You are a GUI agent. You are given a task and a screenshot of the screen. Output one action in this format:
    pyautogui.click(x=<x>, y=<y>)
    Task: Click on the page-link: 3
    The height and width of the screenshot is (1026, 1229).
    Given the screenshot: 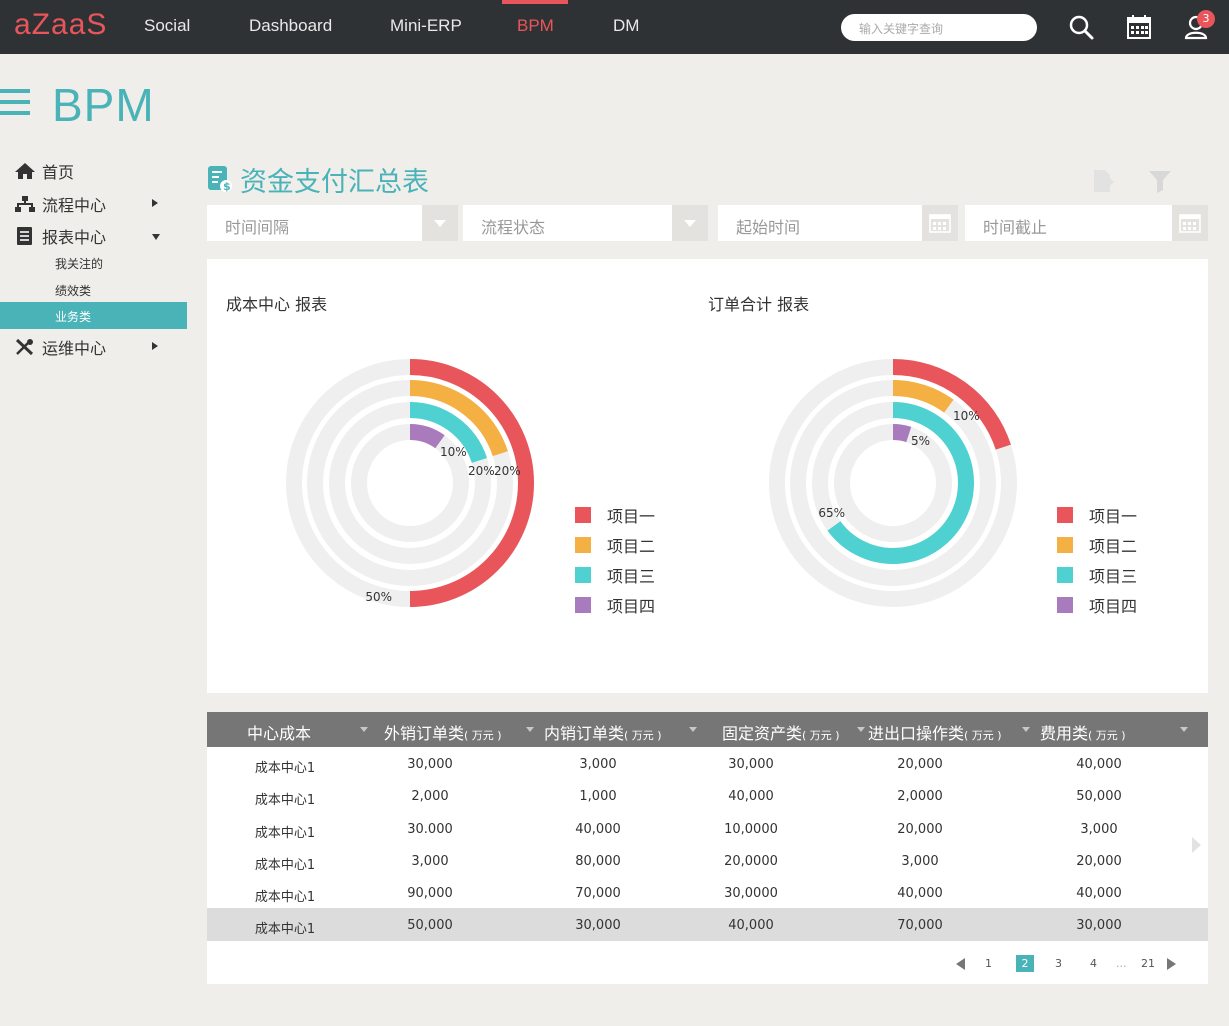 What is the action you would take?
    pyautogui.click(x=1058, y=963)
    